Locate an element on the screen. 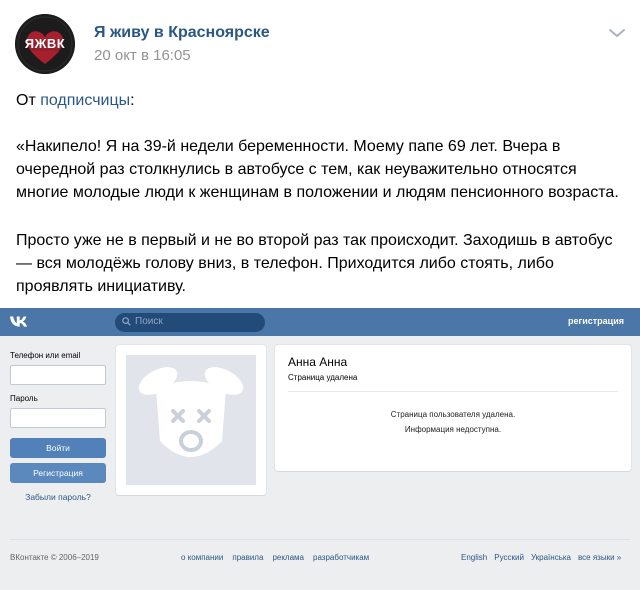 The height and width of the screenshot is (590, 640). deleted-avatar is located at coordinates (191, 420).